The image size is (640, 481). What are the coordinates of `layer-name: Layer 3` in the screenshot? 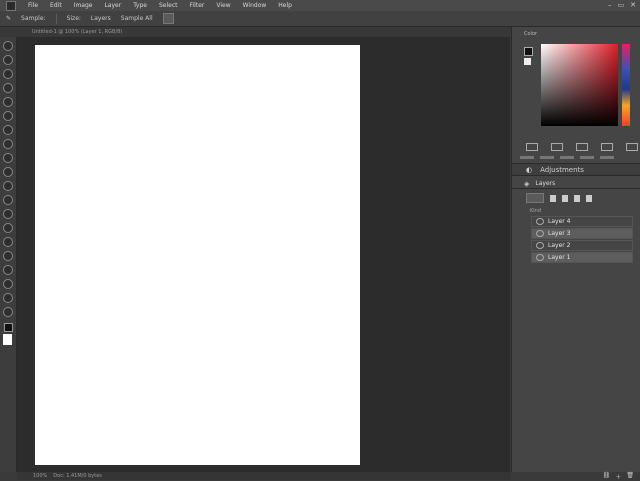 It's located at (559, 233).